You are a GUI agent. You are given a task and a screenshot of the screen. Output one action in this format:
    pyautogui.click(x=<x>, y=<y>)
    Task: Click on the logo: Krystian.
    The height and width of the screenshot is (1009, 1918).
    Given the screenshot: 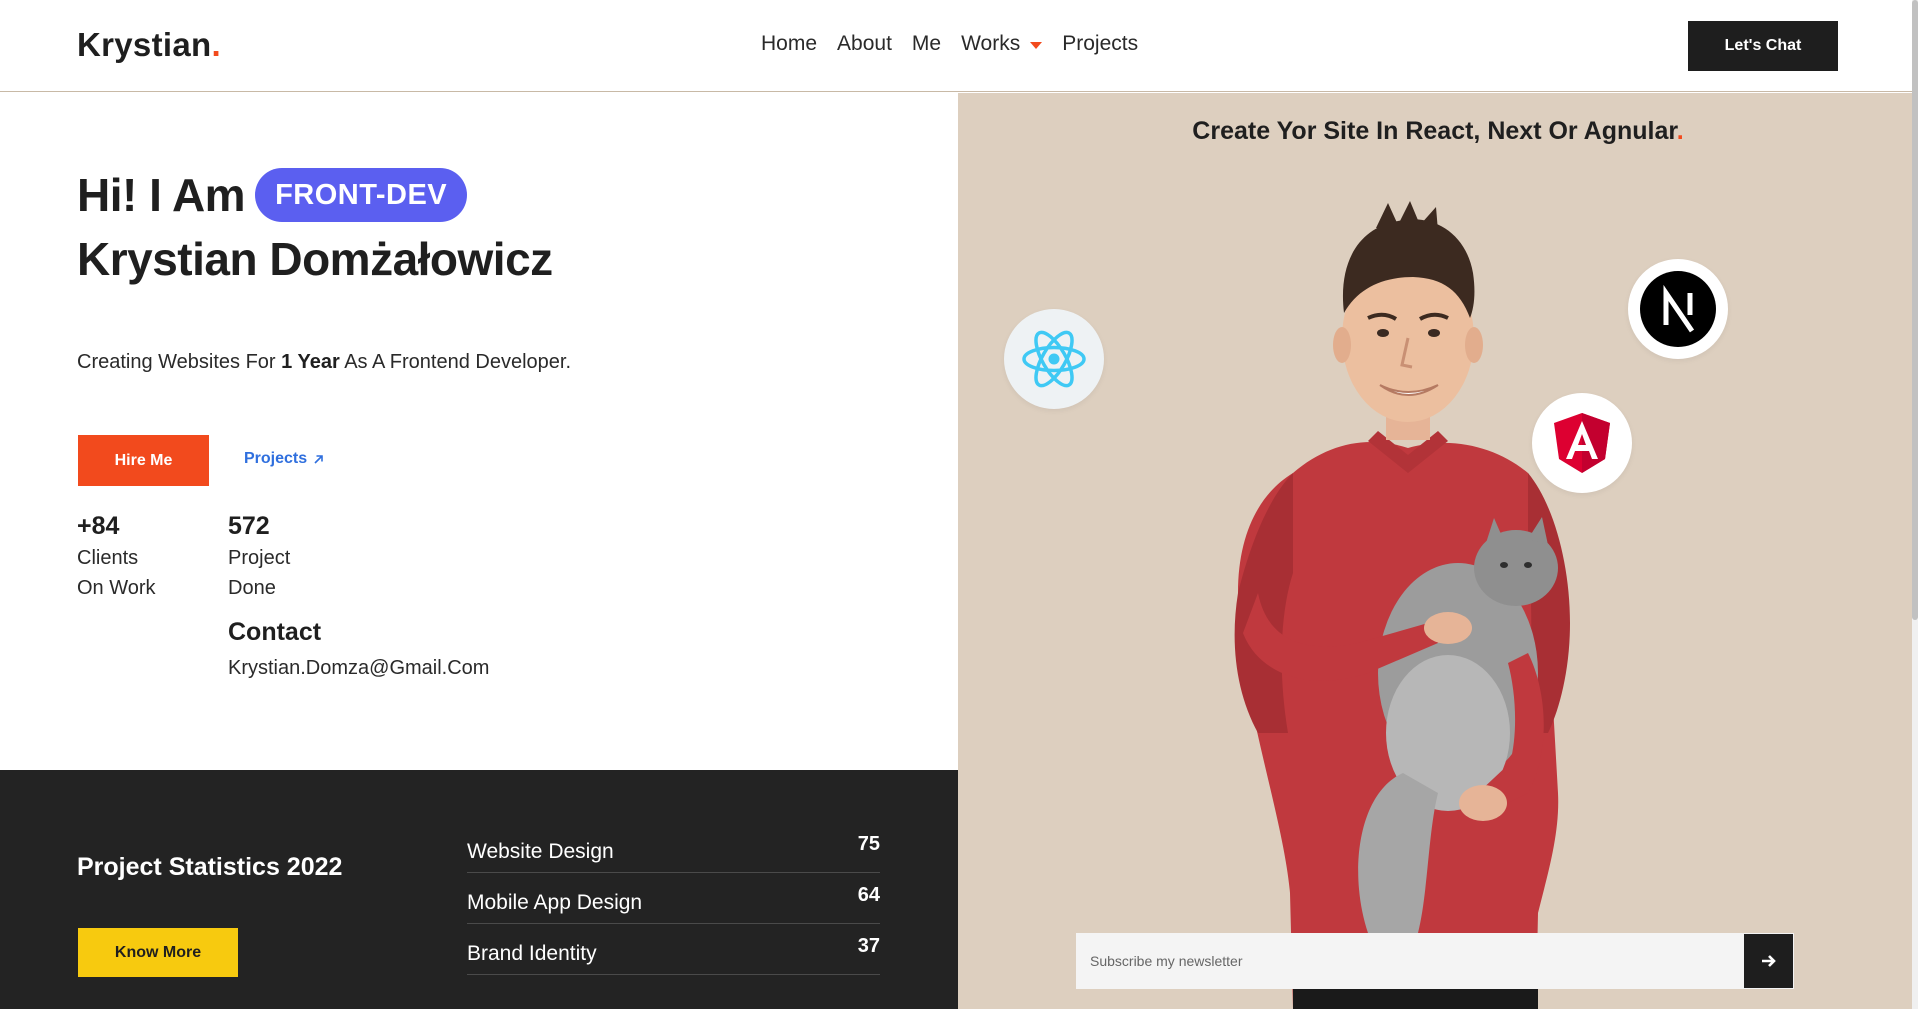 What is the action you would take?
    pyautogui.click(x=149, y=45)
    